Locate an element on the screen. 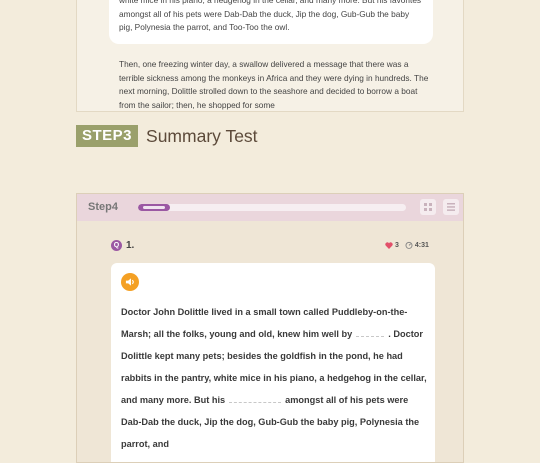  grid-view-button is located at coordinates (428, 207).